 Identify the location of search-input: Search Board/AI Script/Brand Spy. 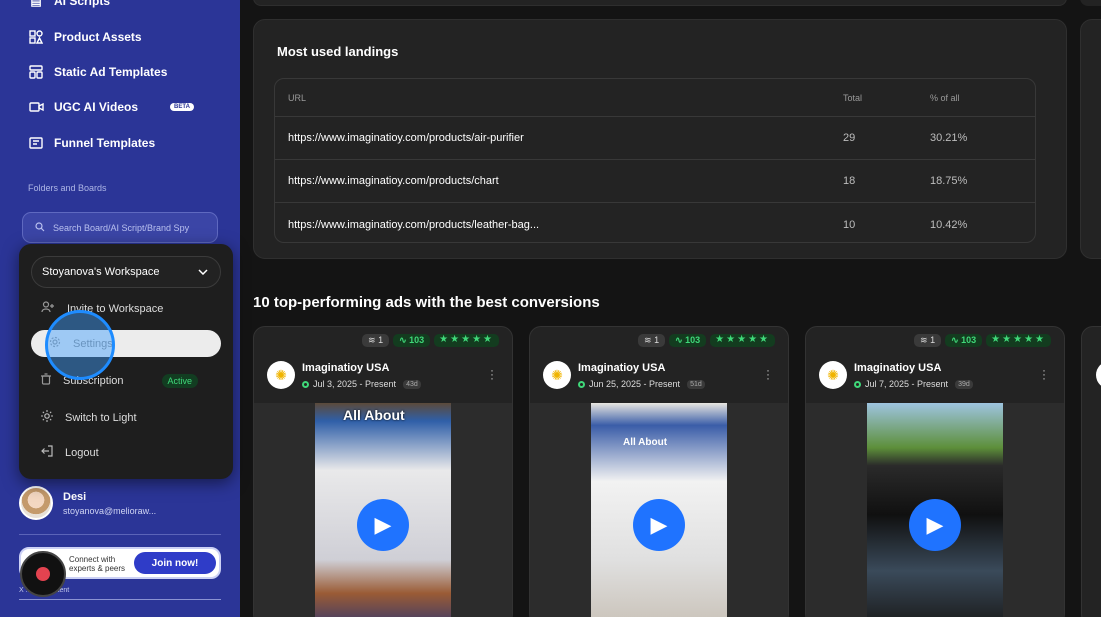
(120, 227).